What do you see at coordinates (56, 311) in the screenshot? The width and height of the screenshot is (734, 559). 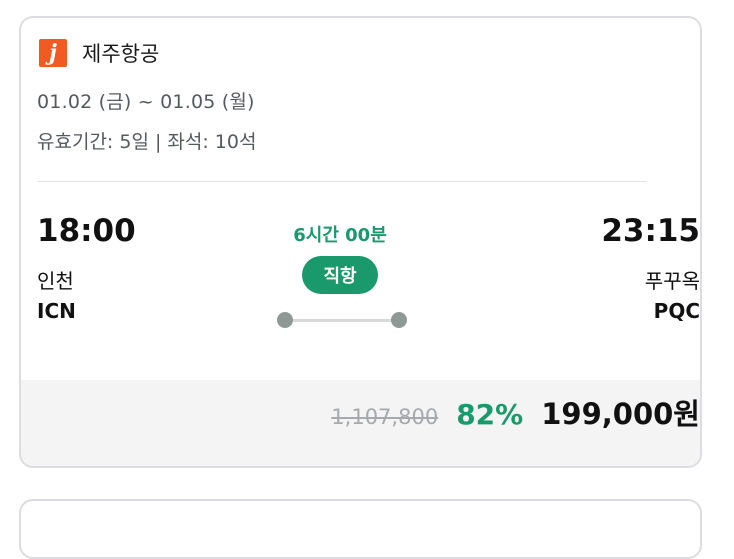 I see `departure-airport-code: ICN` at bounding box center [56, 311].